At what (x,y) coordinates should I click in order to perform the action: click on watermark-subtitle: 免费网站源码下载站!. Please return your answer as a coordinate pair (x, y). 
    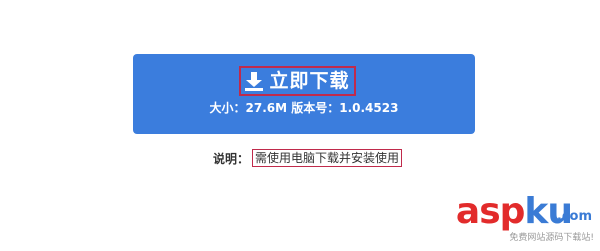
    Looking at the image, I should click on (551, 238).